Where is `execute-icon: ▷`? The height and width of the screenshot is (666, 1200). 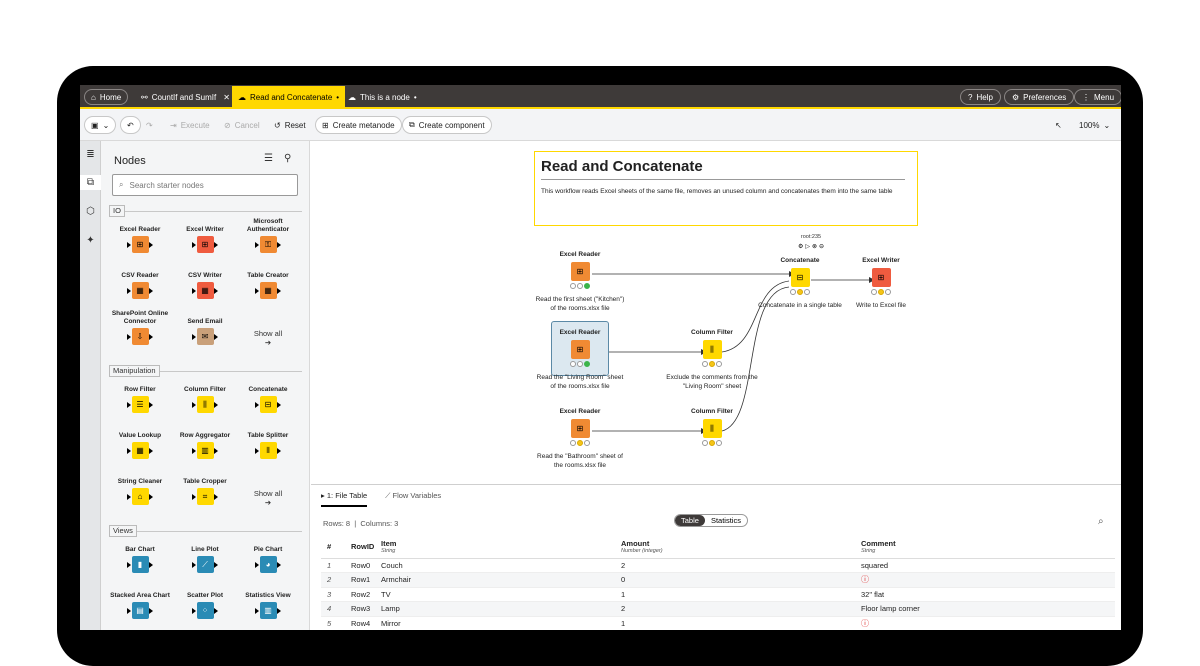 execute-icon: ▷ is located at coordinates (807, 246).